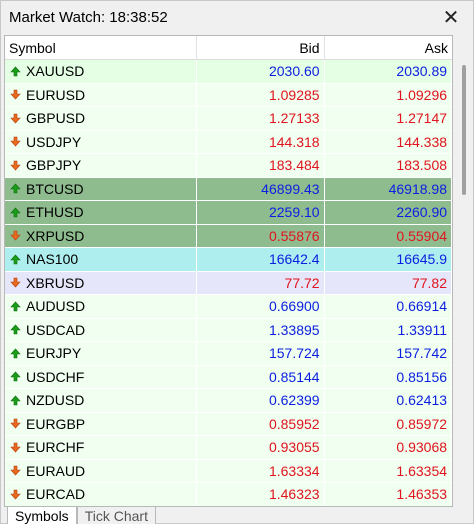  Describe the element at coordinates (451, 17) in the screenshot. I see `close-button: ✕` at that location.